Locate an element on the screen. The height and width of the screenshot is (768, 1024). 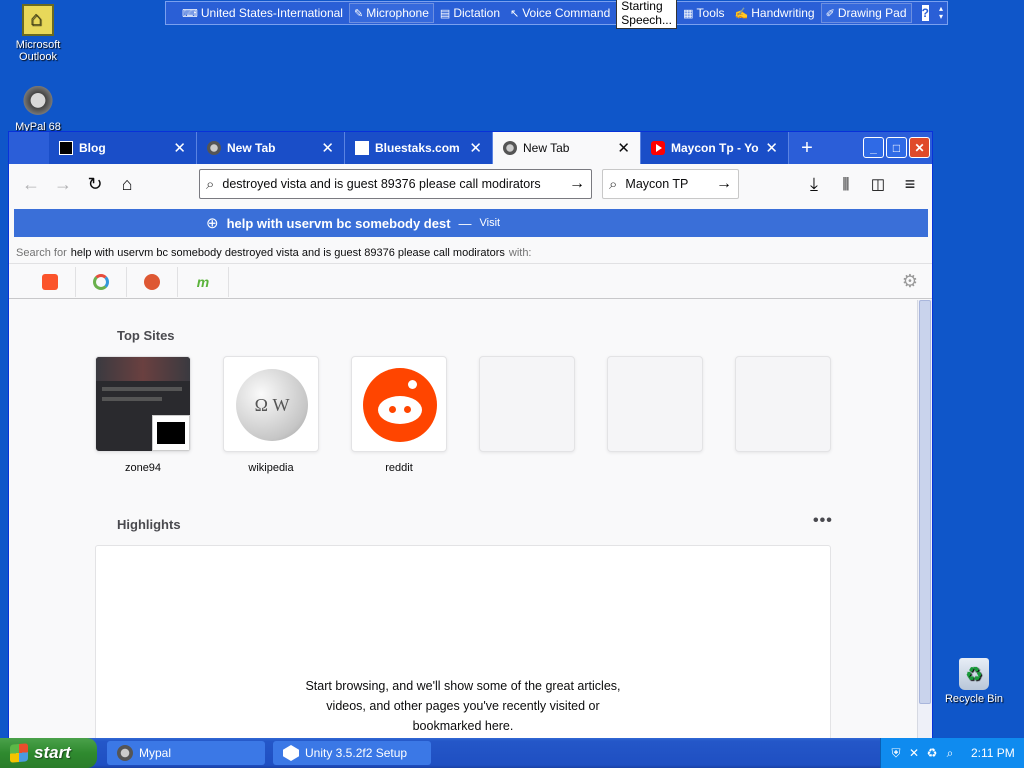
sidebar-icon: ◫ is located at coordinates (878, 184).